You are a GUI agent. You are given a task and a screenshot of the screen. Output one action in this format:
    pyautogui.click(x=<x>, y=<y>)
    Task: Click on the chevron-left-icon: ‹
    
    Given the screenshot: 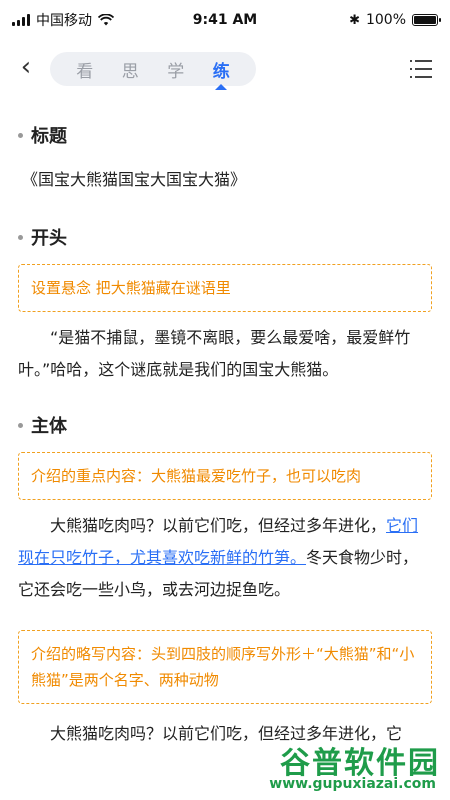 What is the action you would take?
    pyautogui.click(x=26, y=67)
    